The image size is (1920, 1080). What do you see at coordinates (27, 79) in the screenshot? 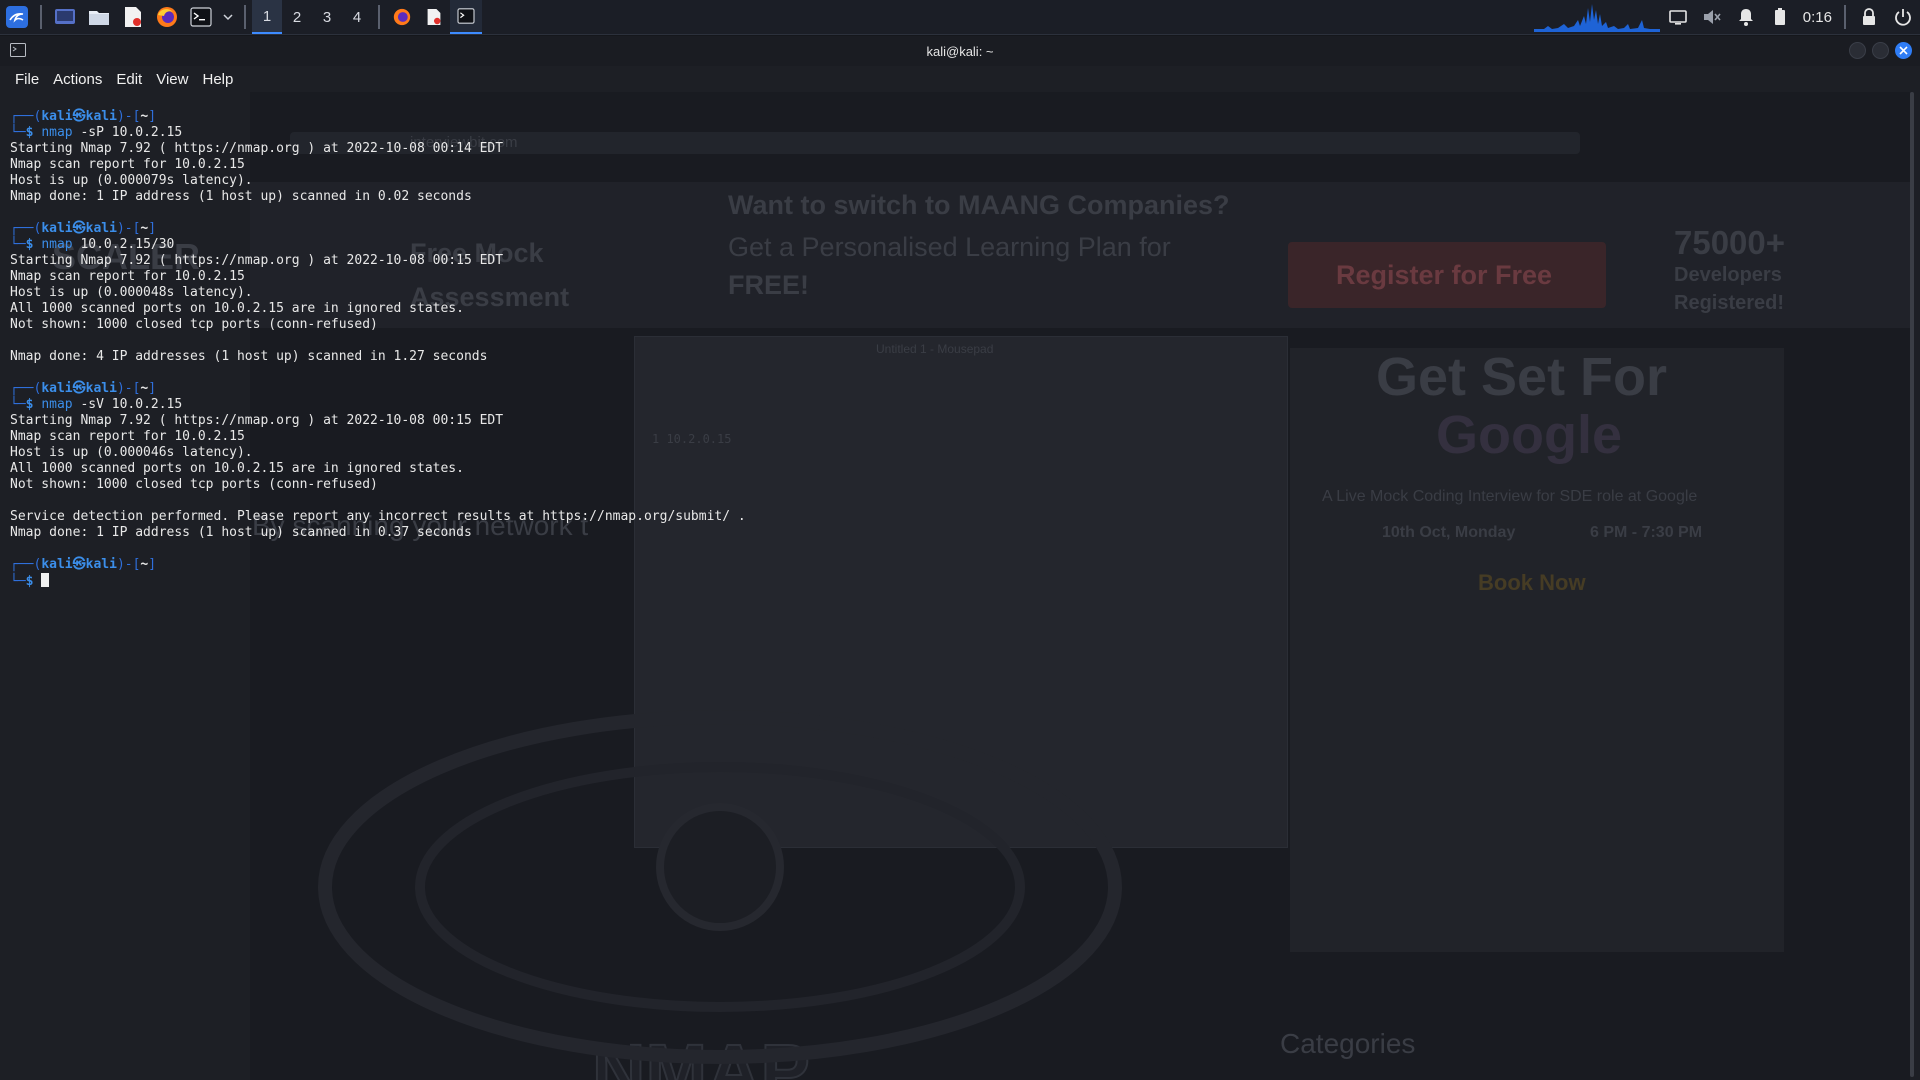
I see `menu-file: File` at bounding box center [27, 79].